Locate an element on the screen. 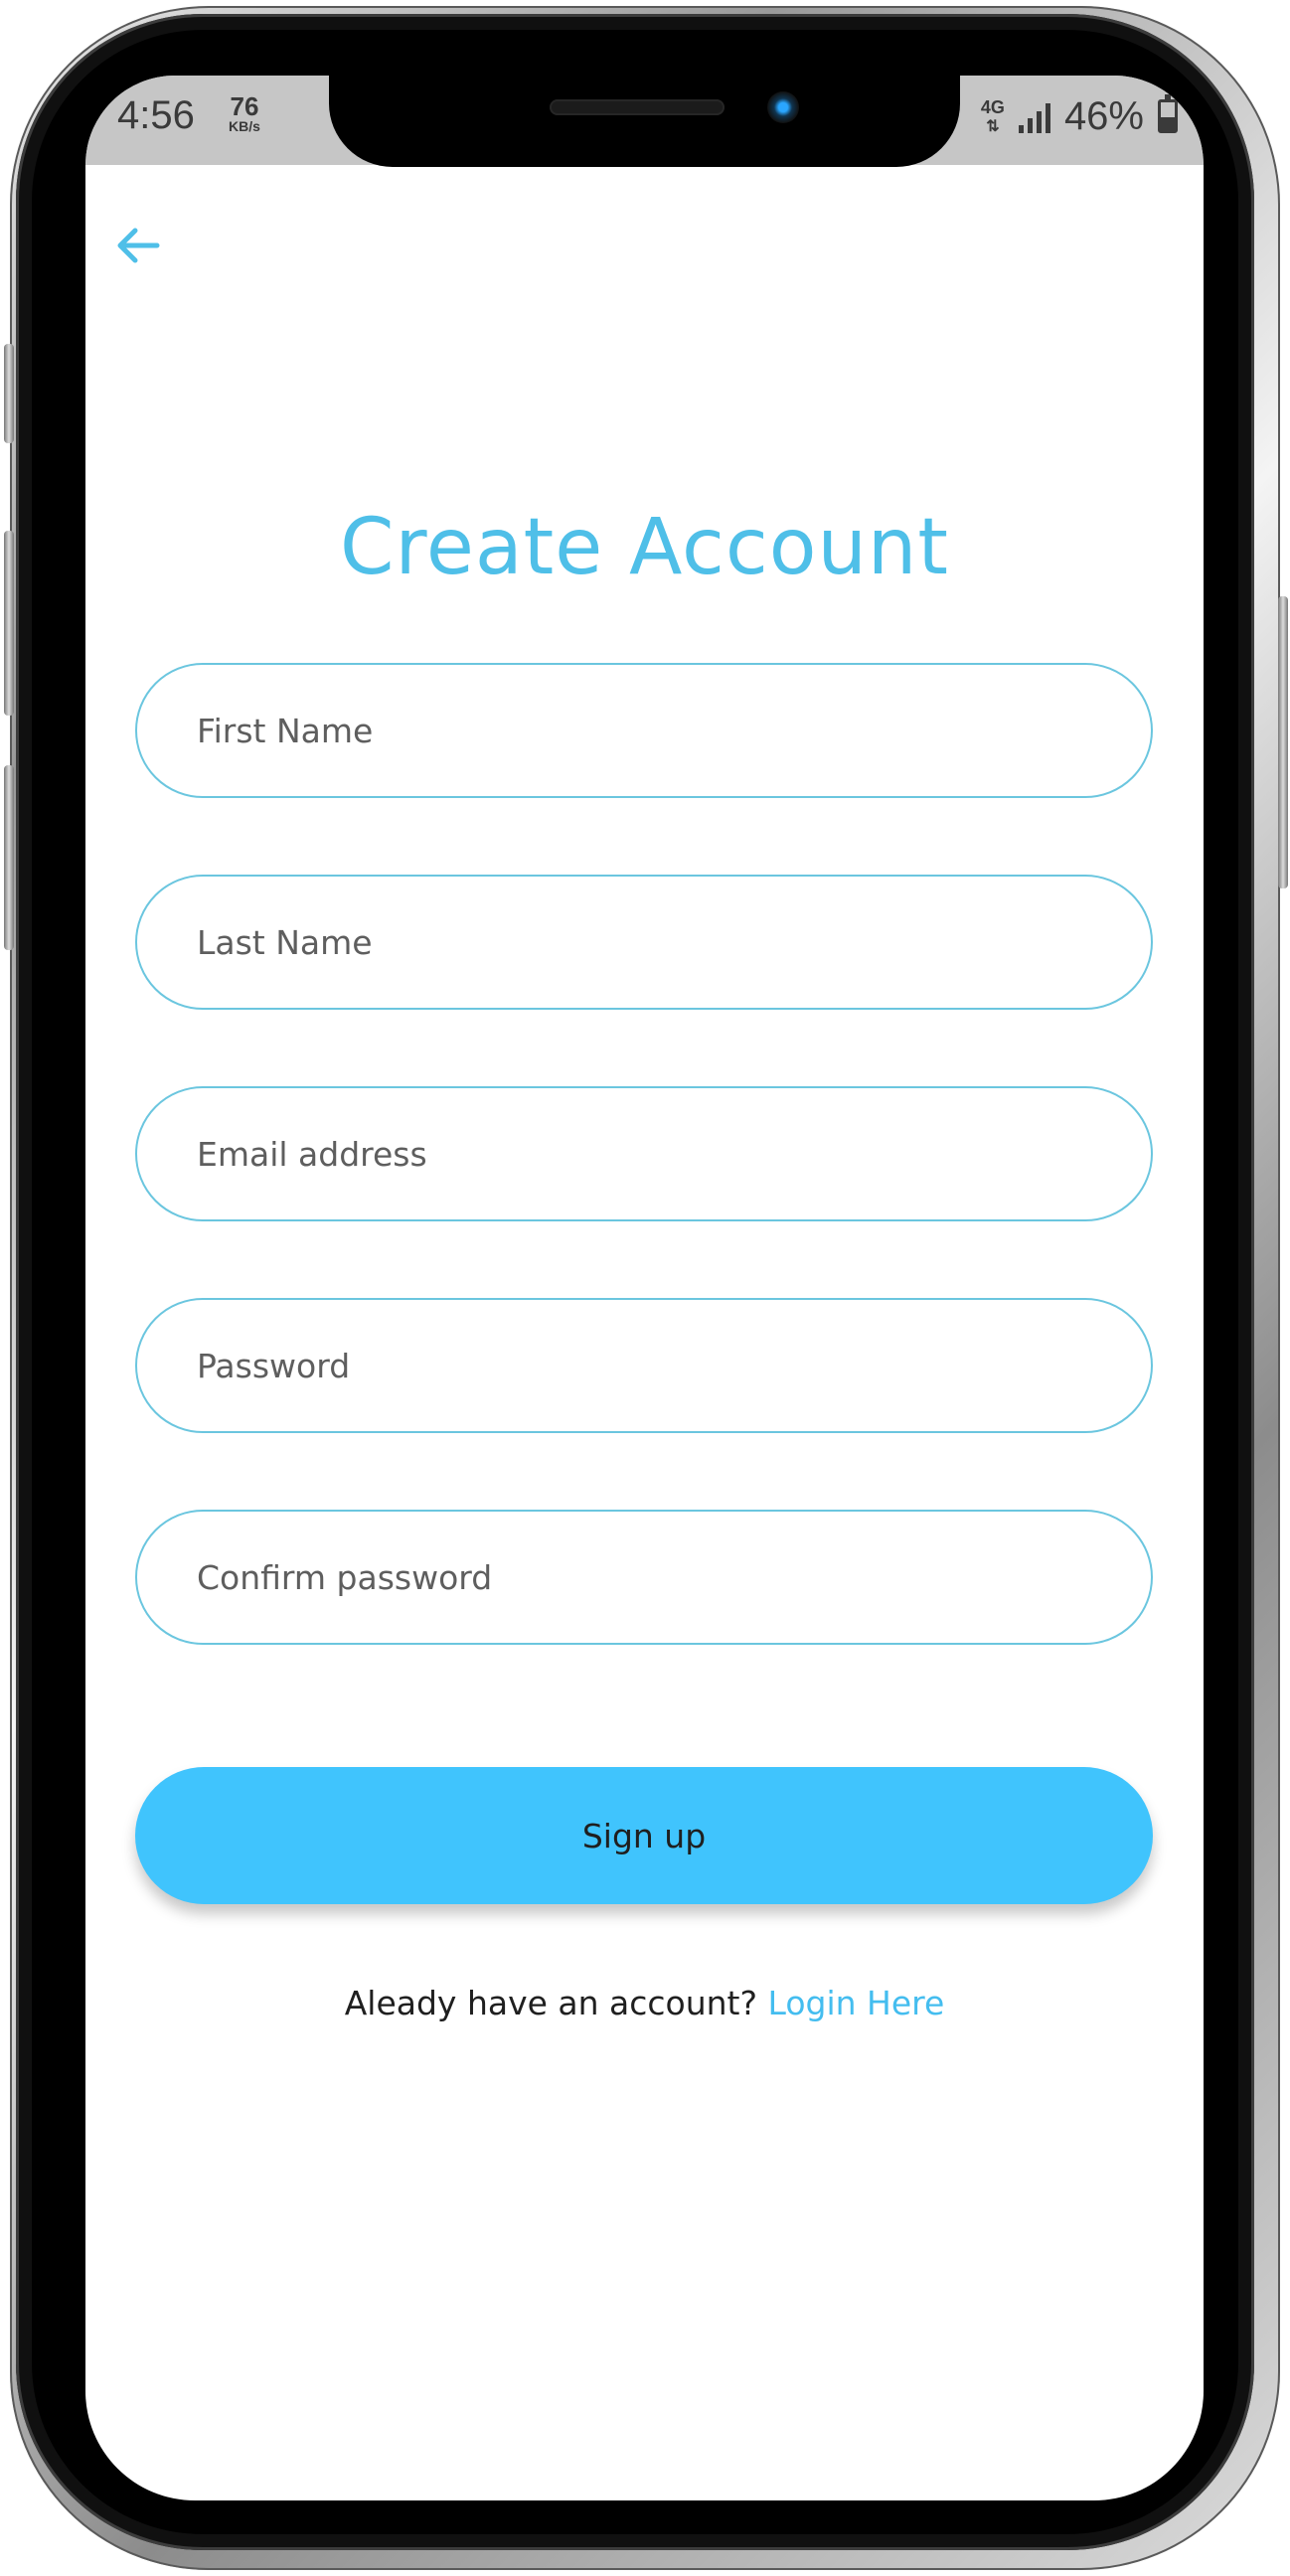 Image resolution: width=1290 pixels, height=2576 pixels. network-type: 4G ⇅ is located at coordinates (993, 116).